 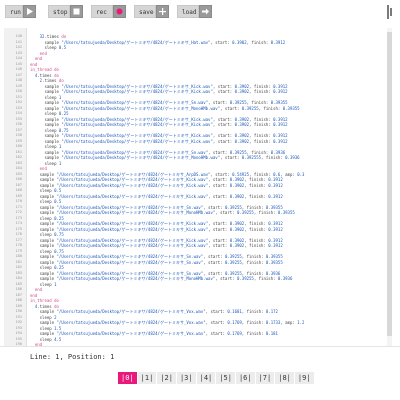 What do you see at coordinates (200, 356) in the screenshot?
I see `status-bar: Line: 1, Position: 1` at bounding box center [200, 356].